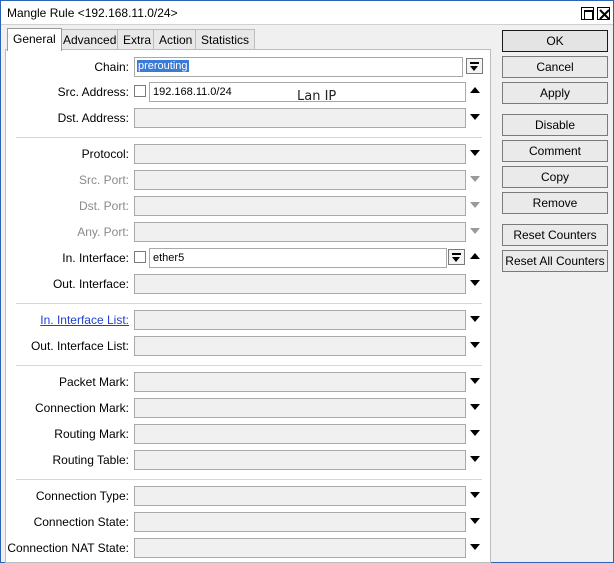  I want to click on title-bar: Mangle Rule <192.168.11.0/24>, so click(307, 13).